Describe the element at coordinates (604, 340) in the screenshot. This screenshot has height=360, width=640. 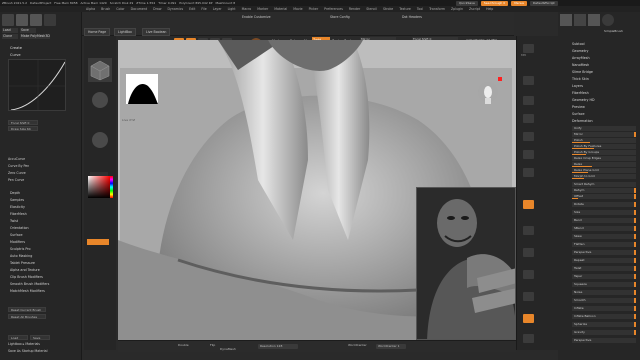
I see `deform-perspective-2: Perspective` at that location.